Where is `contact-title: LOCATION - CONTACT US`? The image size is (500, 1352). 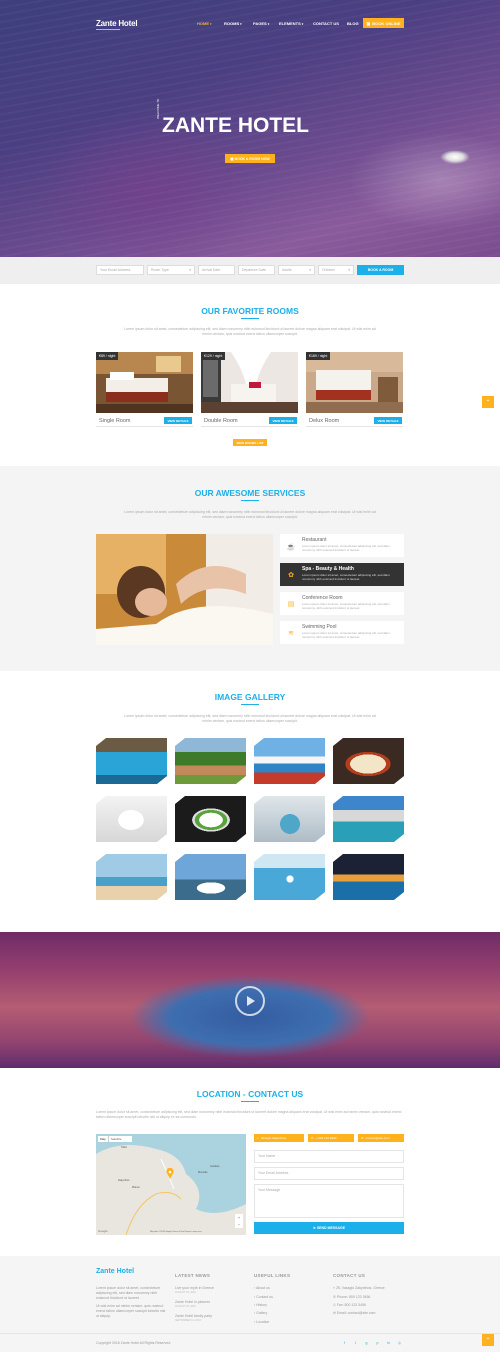
contact-title: LOCATION - CONTACT US is located at coordinates (250, 1094).